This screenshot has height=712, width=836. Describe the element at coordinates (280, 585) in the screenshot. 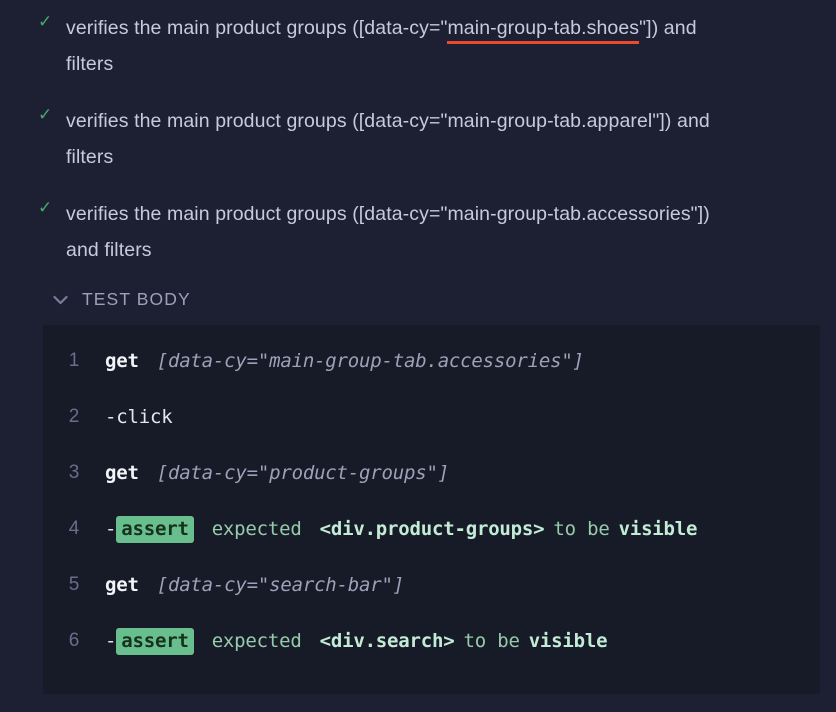

I see `command-argument: [data-cy="search-bar"]` at that location.